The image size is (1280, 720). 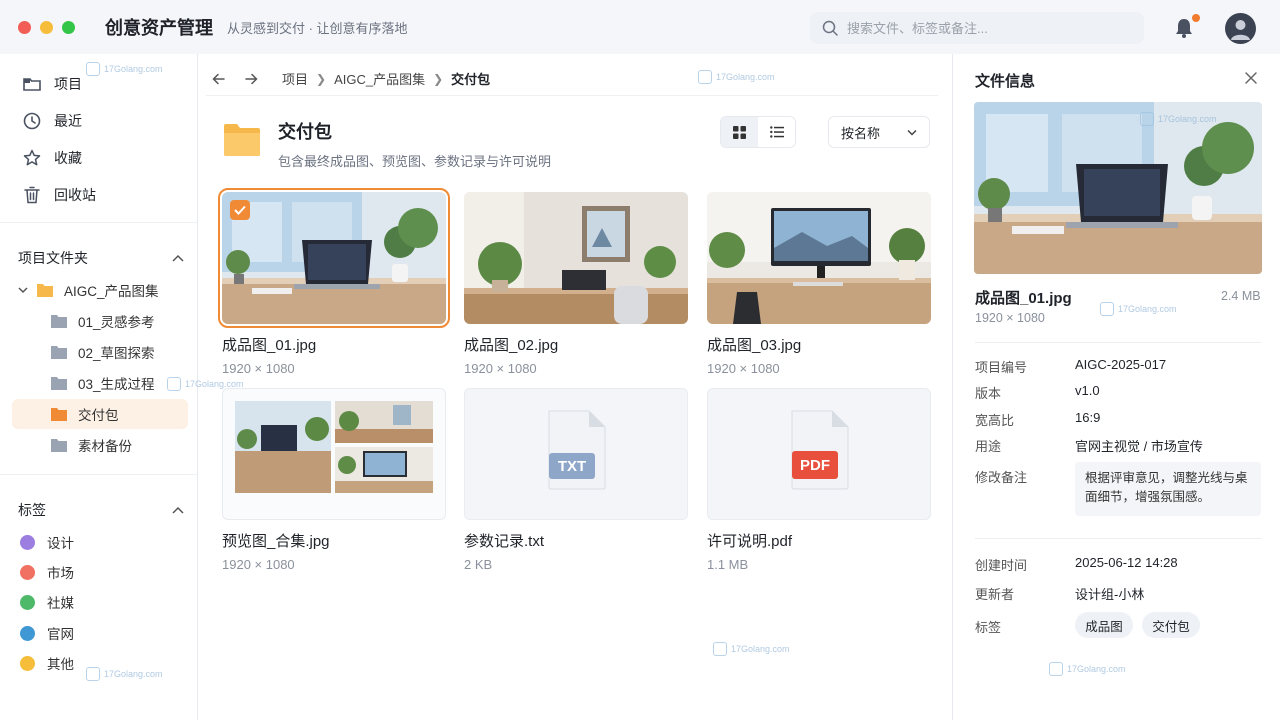 I want to click on created-label: 创建时间, so click(x=1001, y=565).